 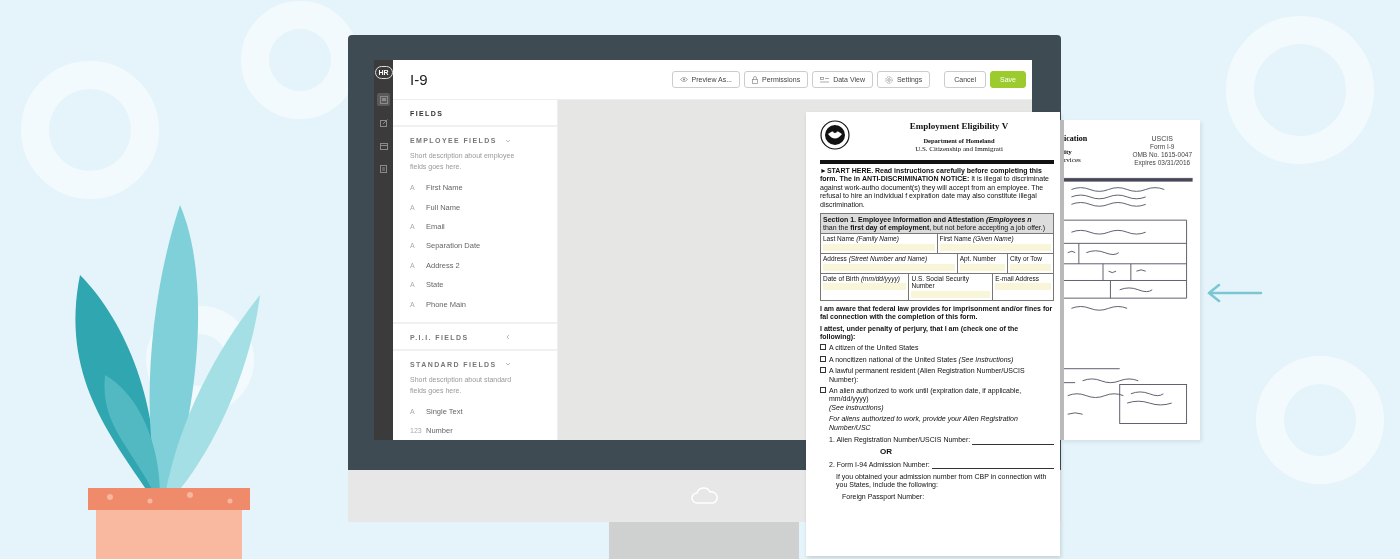 What do you see at coordinates (383, 145) in the screenshot?
I see `calendar-icon` at bounding box center [383, 145].